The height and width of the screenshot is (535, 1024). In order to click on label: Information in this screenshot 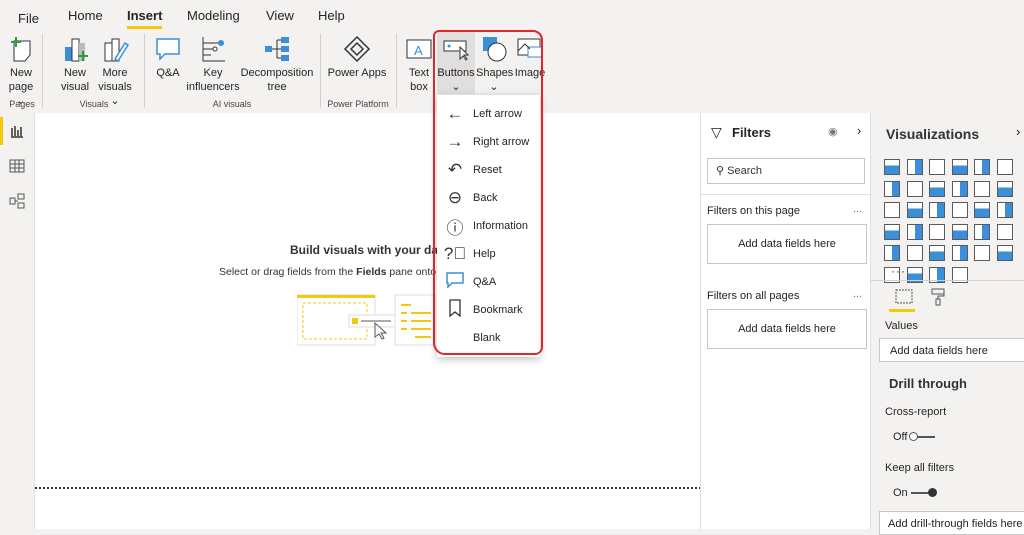, I will do `click(501, 226)`.